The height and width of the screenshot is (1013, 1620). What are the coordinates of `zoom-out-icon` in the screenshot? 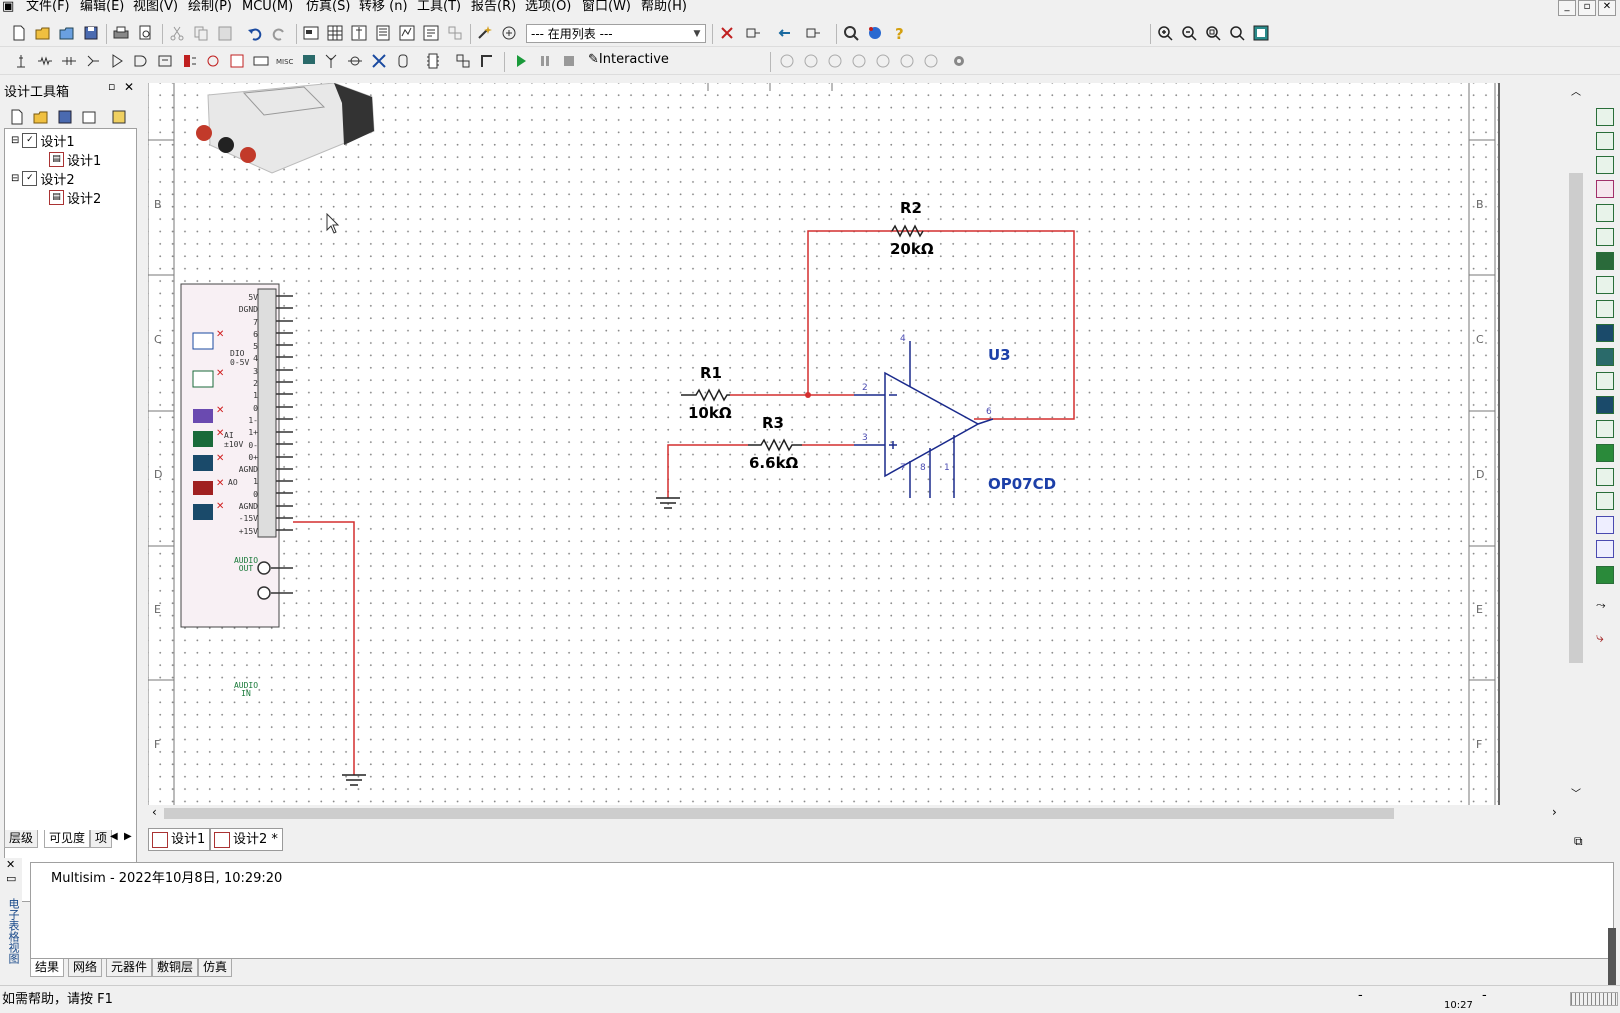 It's located at (1189, 33).